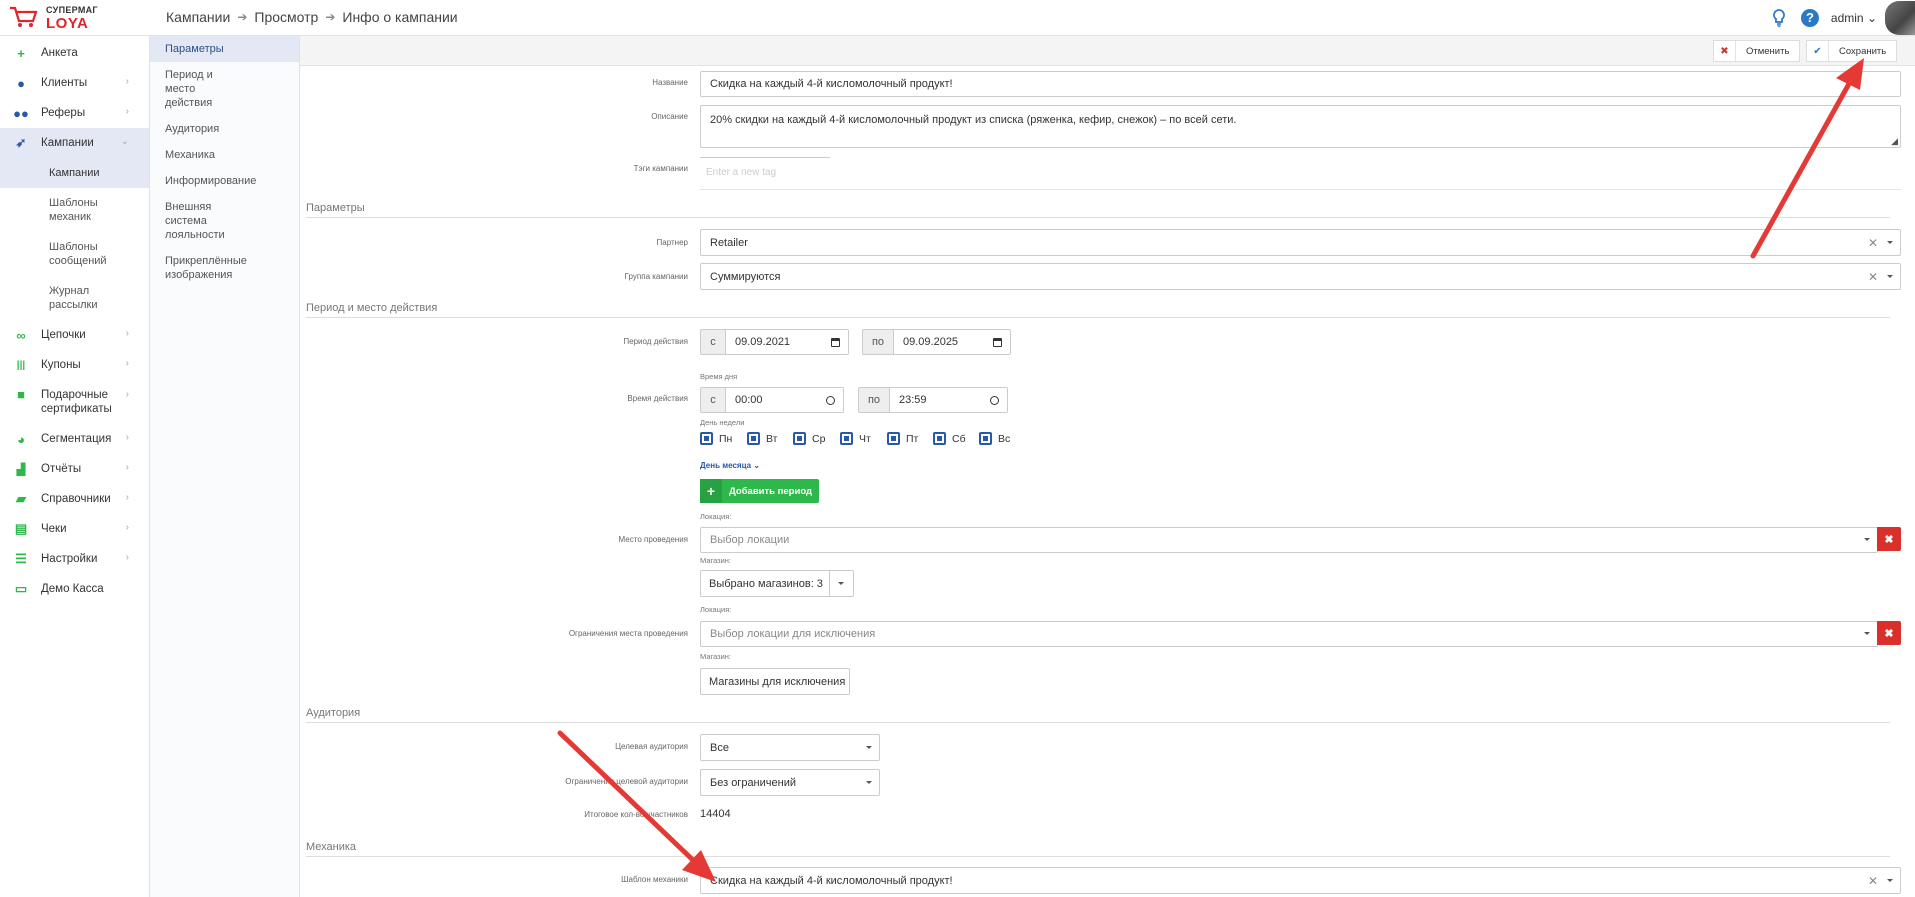  Describe the element at coordinates (657, 398) in the screenshot. I see `time-label: Время действия` at that location.